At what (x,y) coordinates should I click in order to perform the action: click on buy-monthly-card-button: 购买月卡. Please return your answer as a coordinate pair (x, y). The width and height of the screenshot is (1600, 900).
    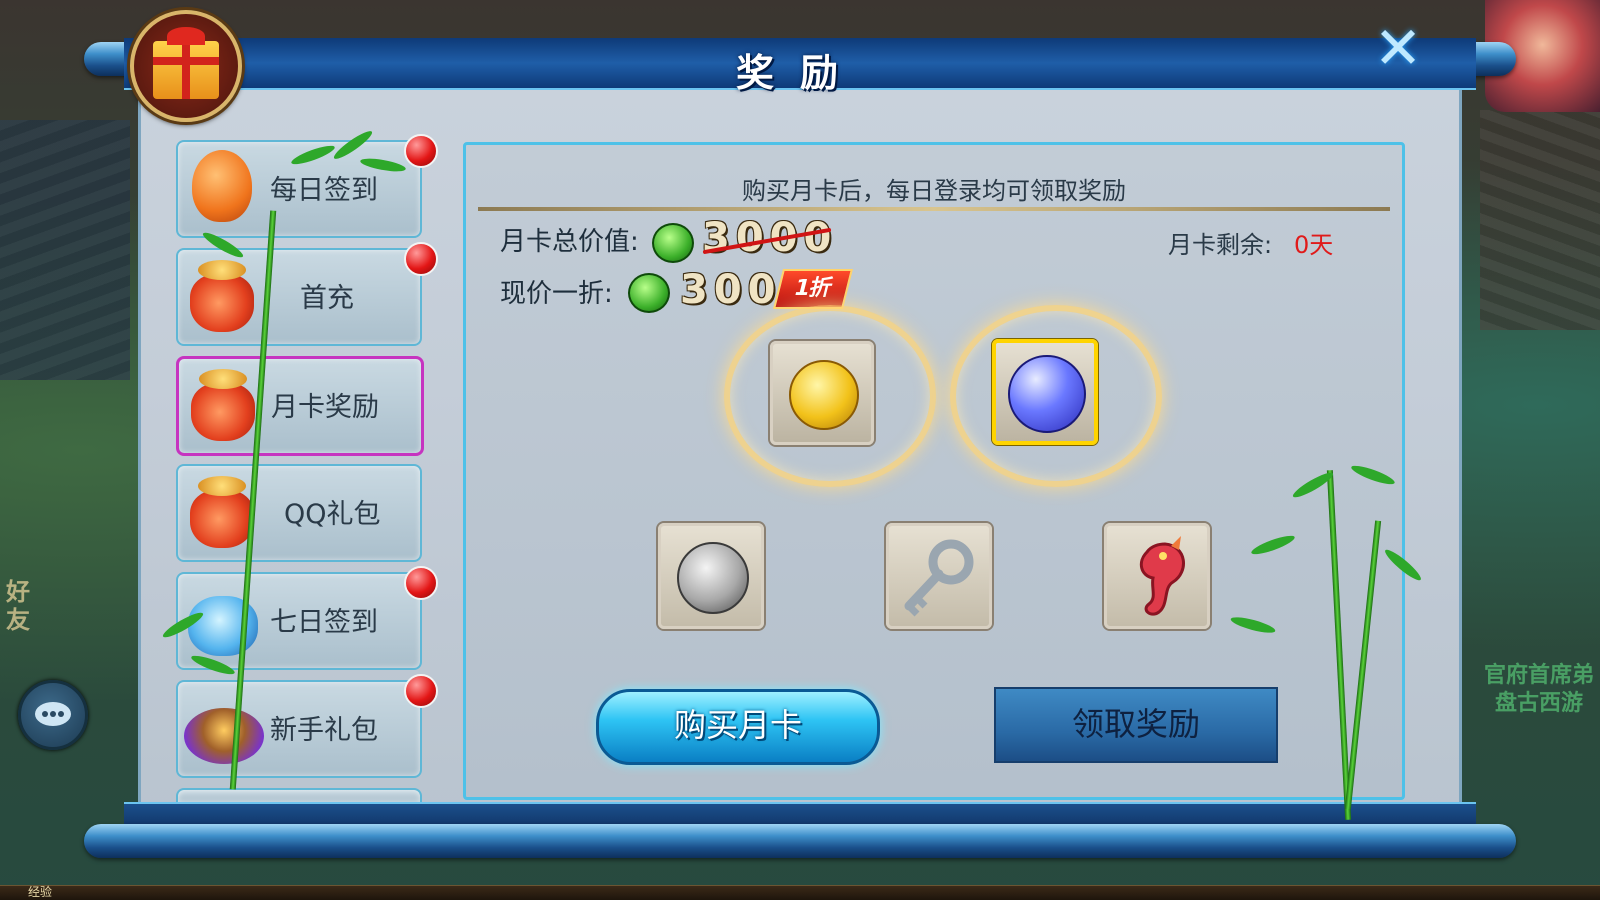
    Looking at the image, I should click on (738, 727).